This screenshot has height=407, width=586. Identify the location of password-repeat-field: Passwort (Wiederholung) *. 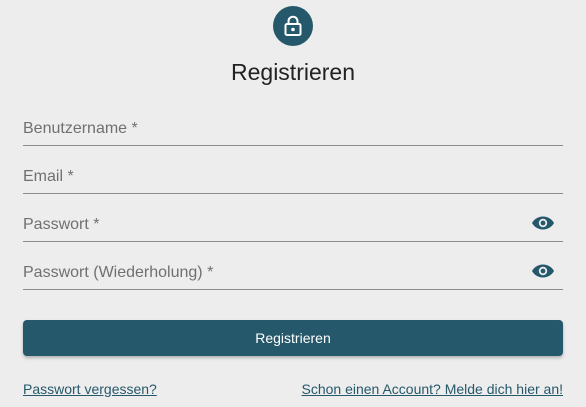
(293, 275).